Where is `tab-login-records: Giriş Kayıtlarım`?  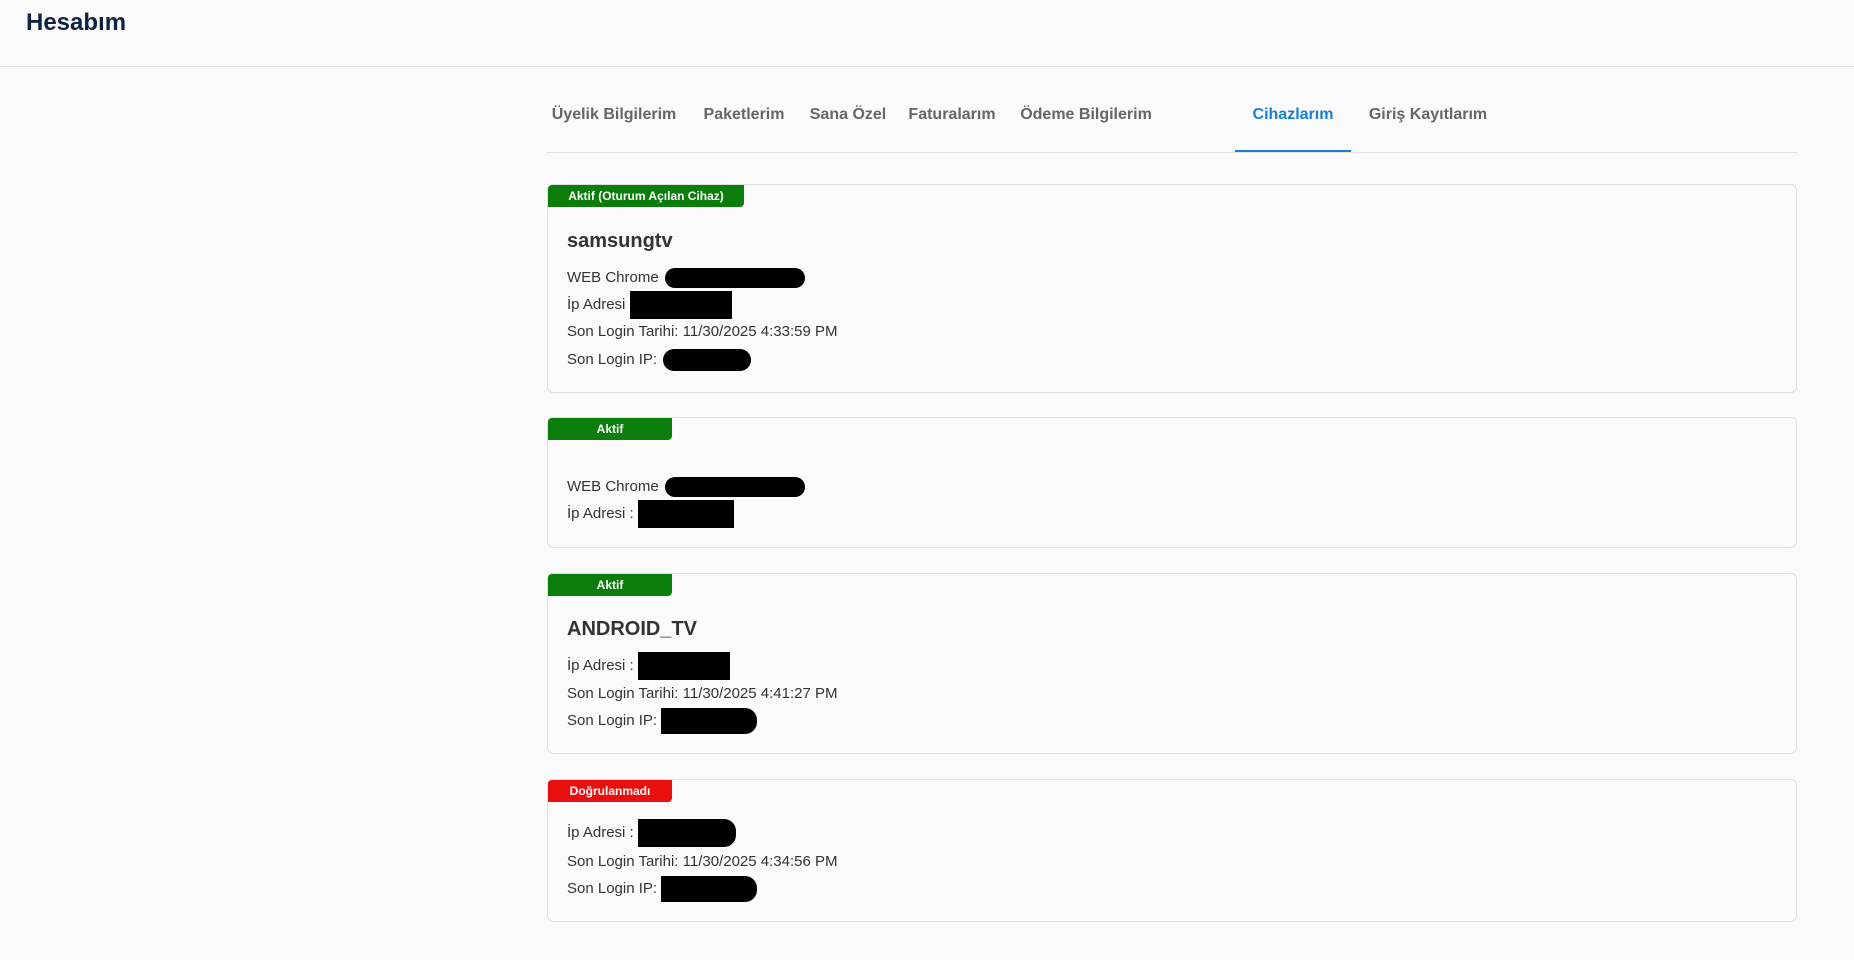 tab-login-records: Giriş Kayıtlarım is located at coordinates (1428, 119).